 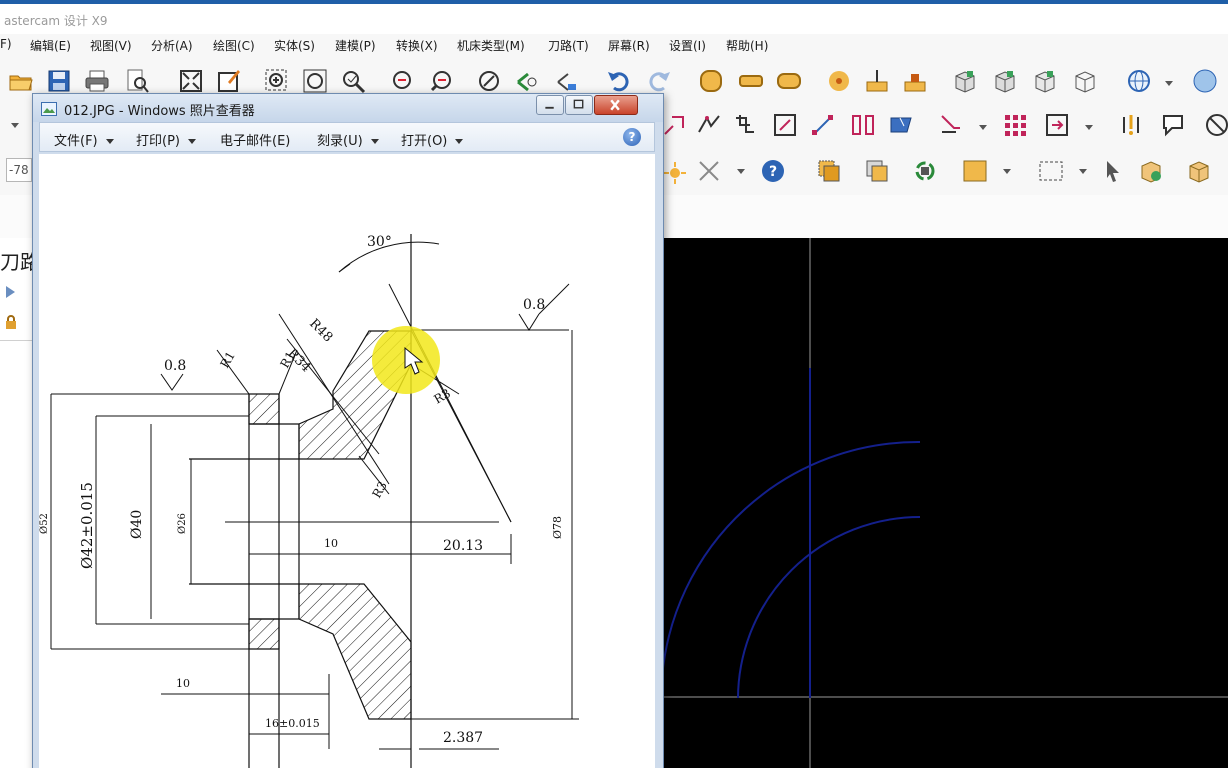 What do you see at coordinates (745, 125) in the screenshot?
I see `offset-icon` at bounding box center [745, 125].